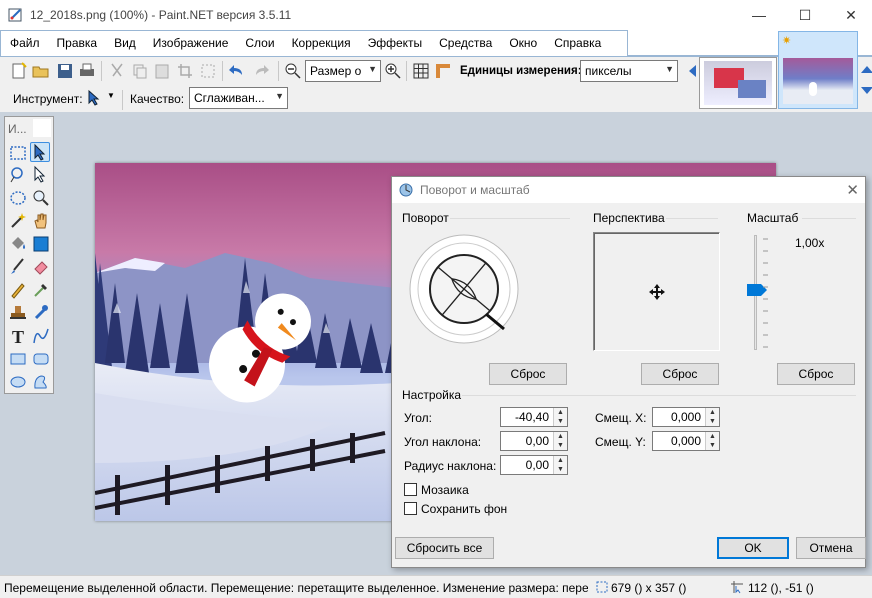 Image resolution: width=872 pixels, height=598 pixels. What do you see at coordinates (805, 15) in the screenshot?
I see `maximize-button: ☐` at bounding box center [805, 15].